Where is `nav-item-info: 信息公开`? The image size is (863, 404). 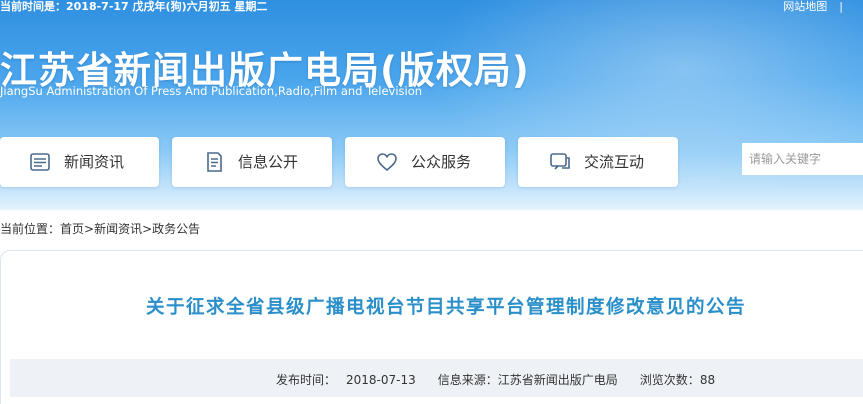
nav-item-info: 信息公开 is located at coordinates (252, 162).